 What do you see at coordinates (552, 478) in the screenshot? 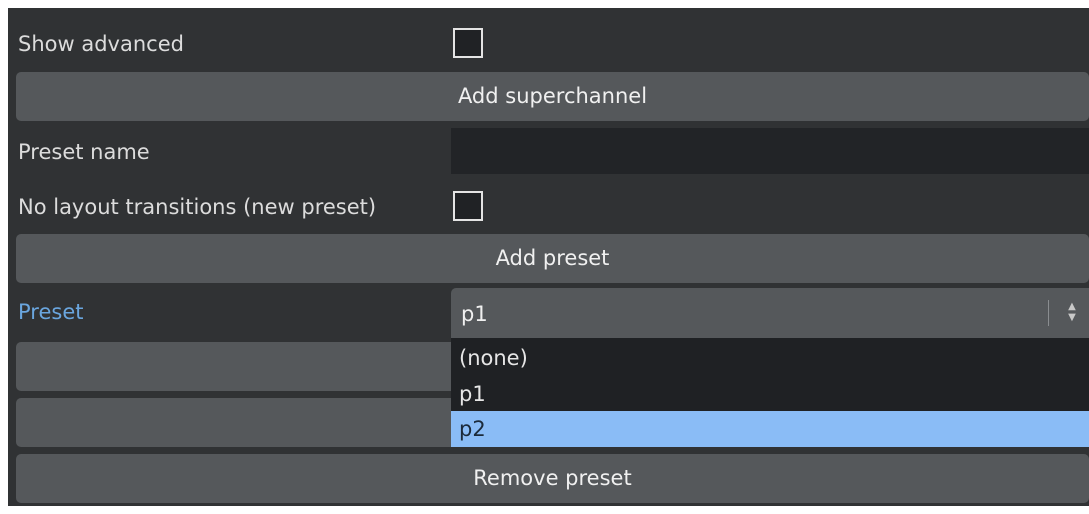
I see `remove-preset-button: Remove preset` at bounding box center [552, 478].